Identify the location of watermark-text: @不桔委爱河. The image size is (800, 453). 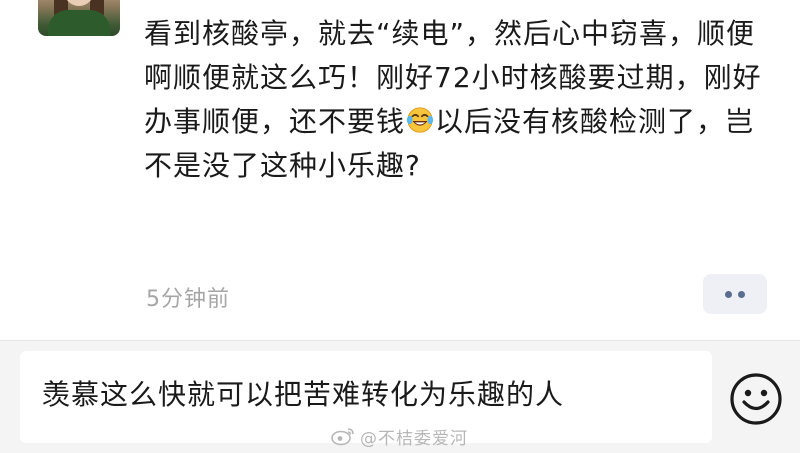
(414, 438).